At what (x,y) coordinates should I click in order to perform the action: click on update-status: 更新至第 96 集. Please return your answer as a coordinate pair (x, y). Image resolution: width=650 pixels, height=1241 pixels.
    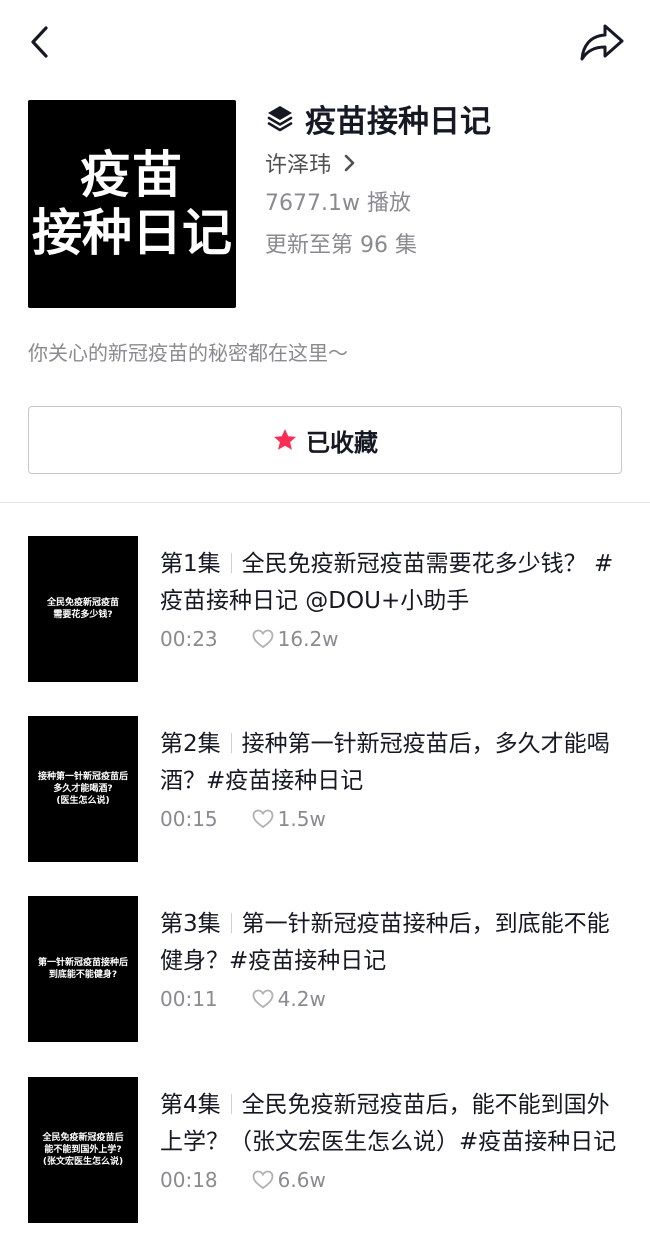
    Looking at the image, I should click on (341, 245).